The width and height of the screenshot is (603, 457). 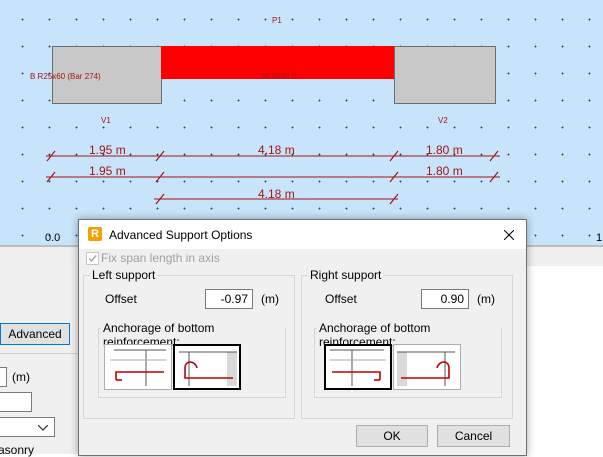 I want to click on right-offset-field: 0.90, so click(x=445, y=299).